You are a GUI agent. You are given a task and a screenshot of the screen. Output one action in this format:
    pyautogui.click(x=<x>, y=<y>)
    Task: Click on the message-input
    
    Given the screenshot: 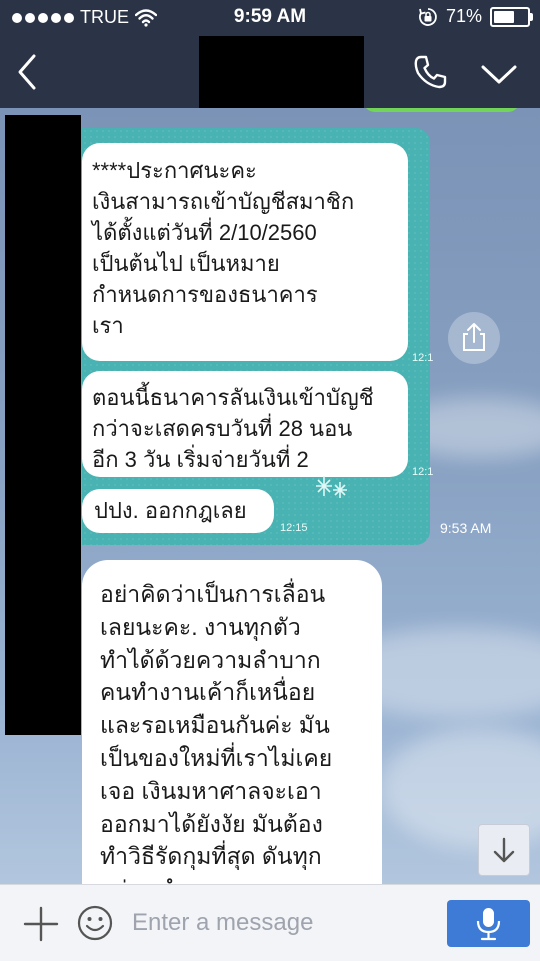 What is the action you would take?
    pyautogui.click(x=282, y=923)
    